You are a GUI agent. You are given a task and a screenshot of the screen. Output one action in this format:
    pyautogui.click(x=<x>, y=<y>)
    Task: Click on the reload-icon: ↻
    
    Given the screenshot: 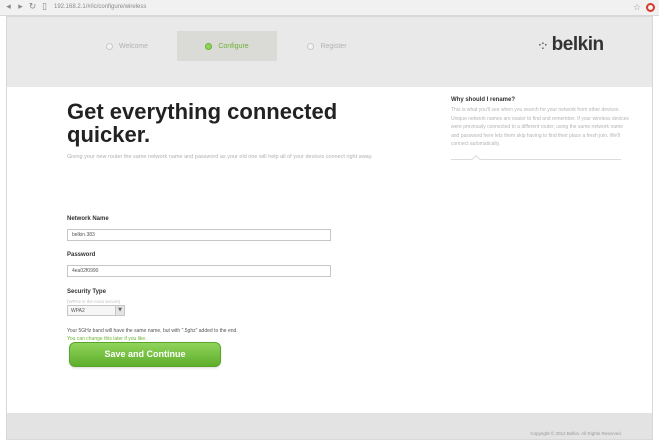 What is the action you would take?
    pyautogui.click(x=32, y=7)
    